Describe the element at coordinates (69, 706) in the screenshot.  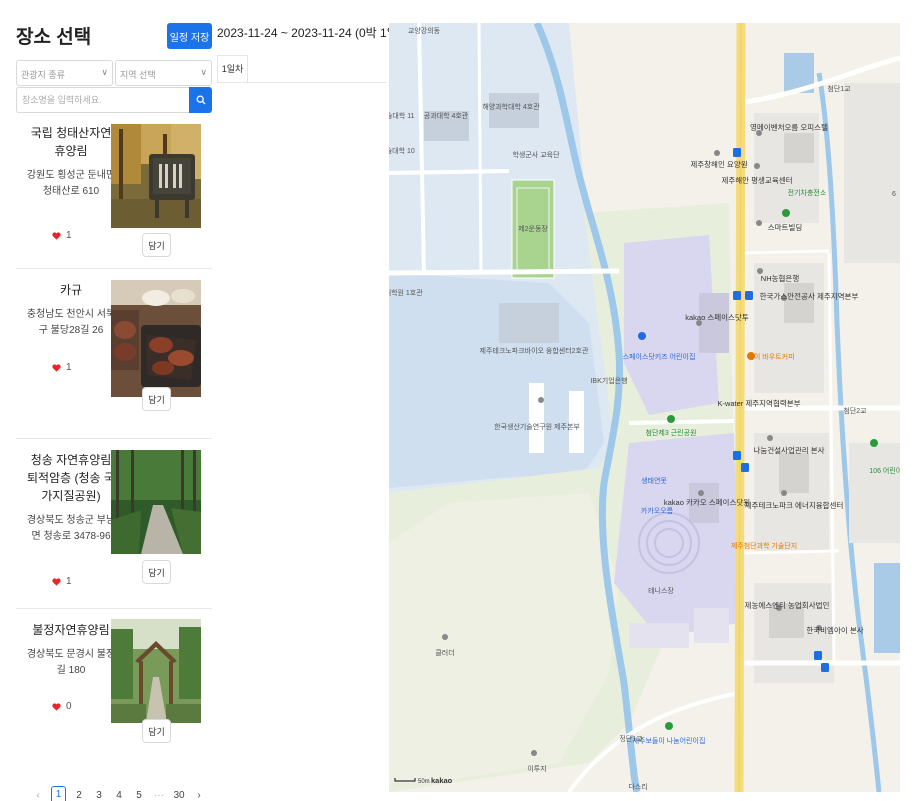
I see `like-count-value: 0` at that location.